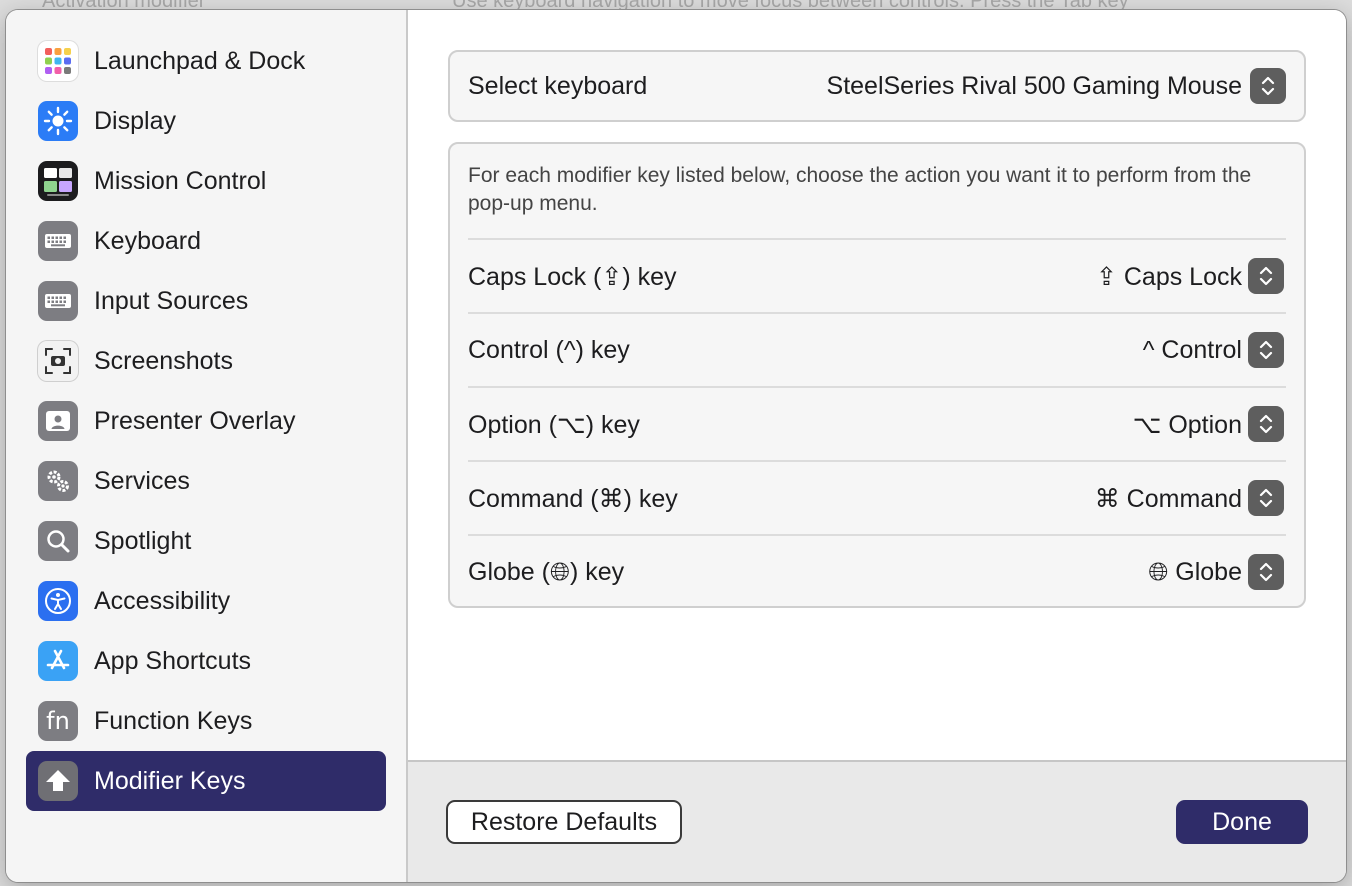 This screenshot has height=886, width=1352. I want to click on presenter-overlay-icon, so click(58, 421).